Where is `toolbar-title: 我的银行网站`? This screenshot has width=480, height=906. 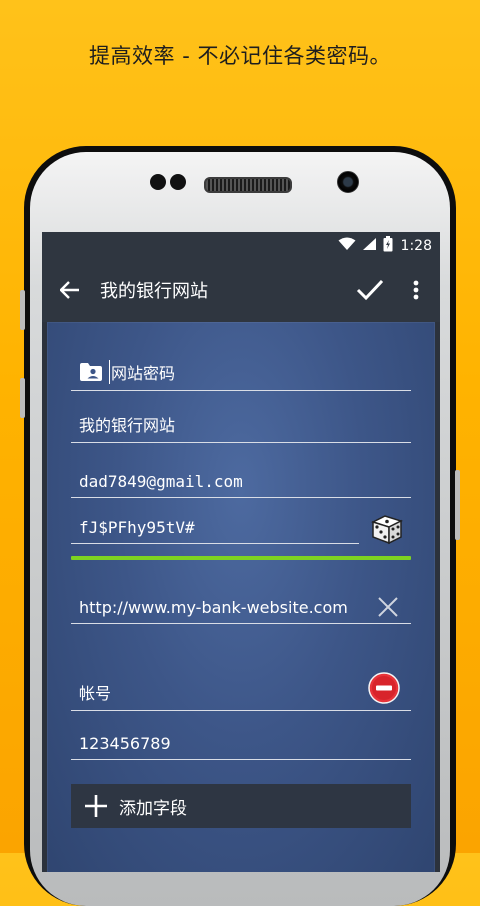
toolbar-title: 我的银行网站 is located at coordinates (154, 291).